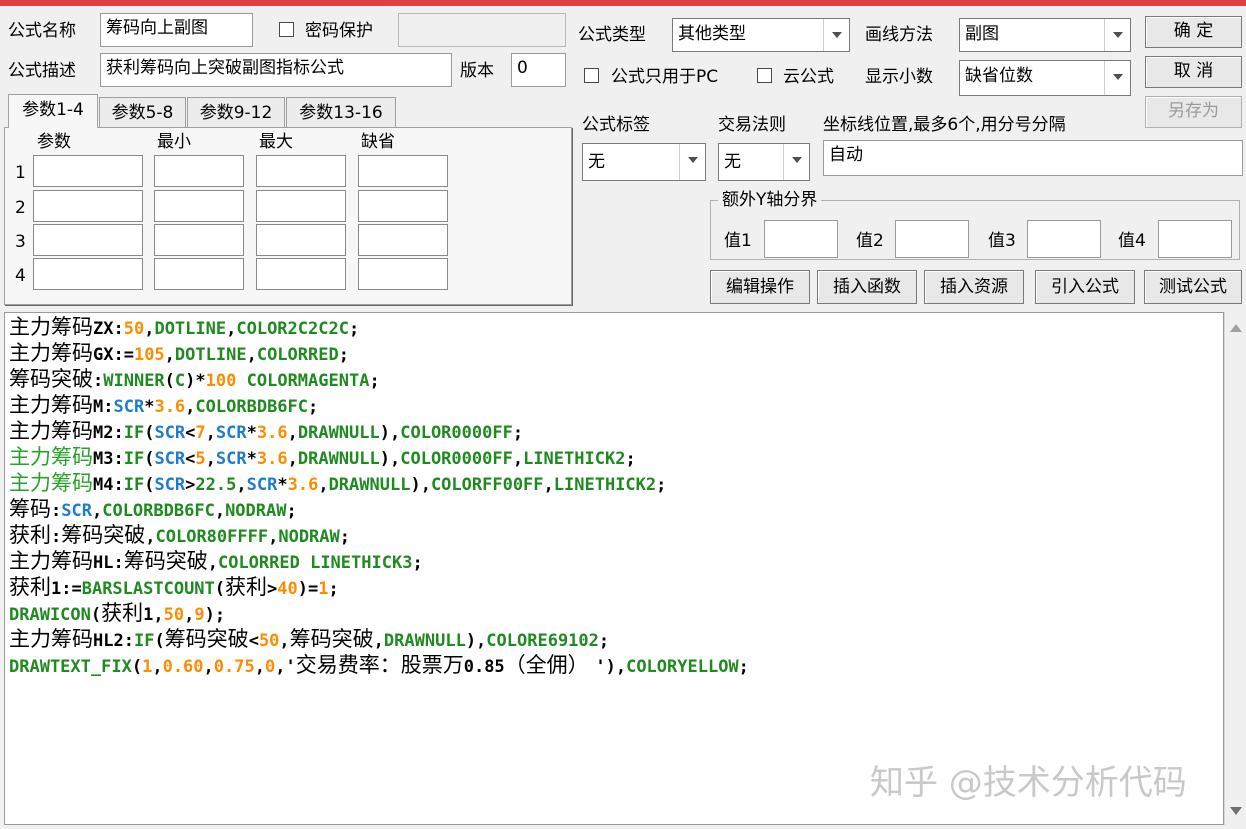  What do you see at coordinates (644, 162) in the screenshot?
I see `formula-tag-select: 无` at bounding box center [644, 162].